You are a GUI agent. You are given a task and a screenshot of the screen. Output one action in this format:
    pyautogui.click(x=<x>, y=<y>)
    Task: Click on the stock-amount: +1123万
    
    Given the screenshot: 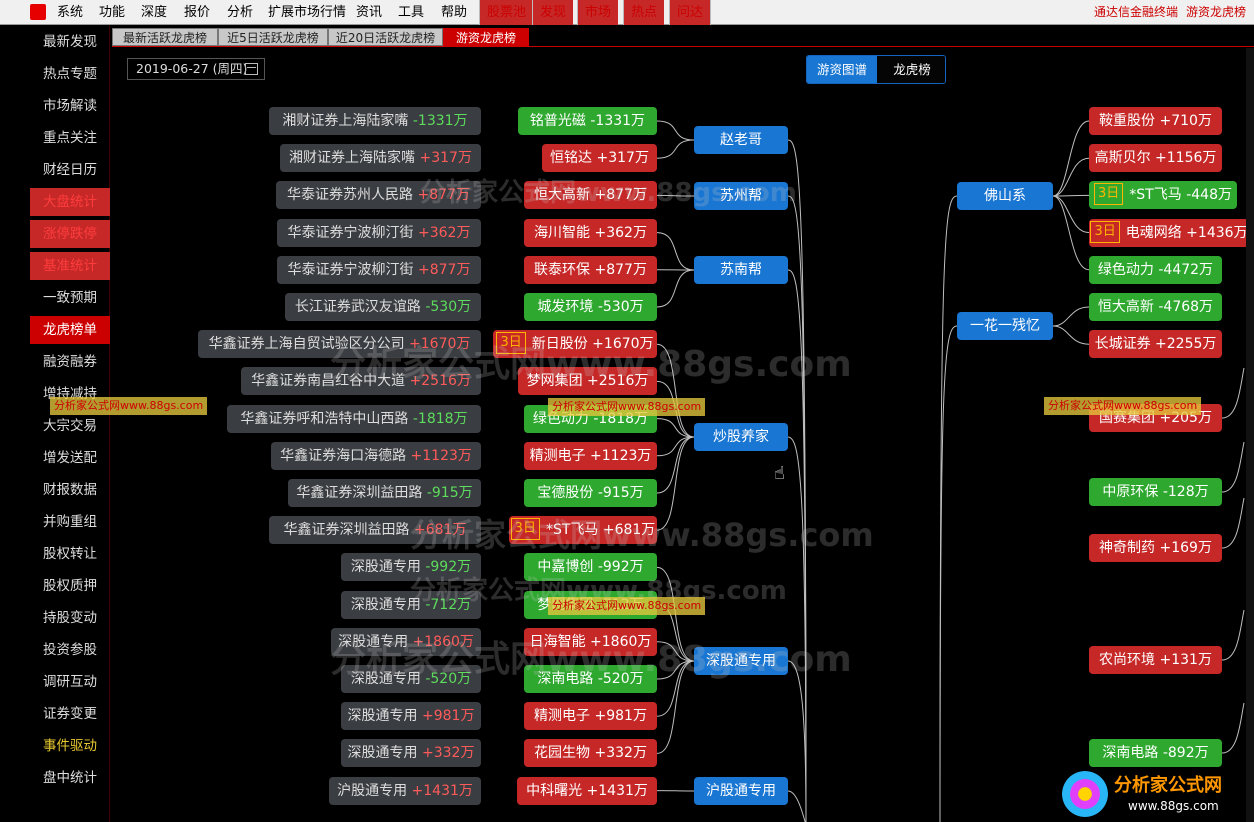 What is the action you would take?
    pyautogui.click(x=618, y=455)
    